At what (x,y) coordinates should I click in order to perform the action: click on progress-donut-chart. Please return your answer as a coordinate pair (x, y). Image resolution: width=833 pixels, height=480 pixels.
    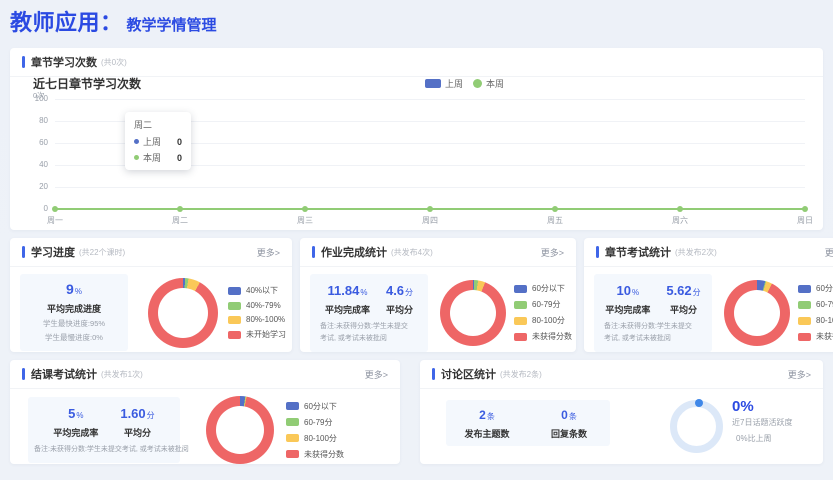
    Looking at the image, I should click on (183, 312).